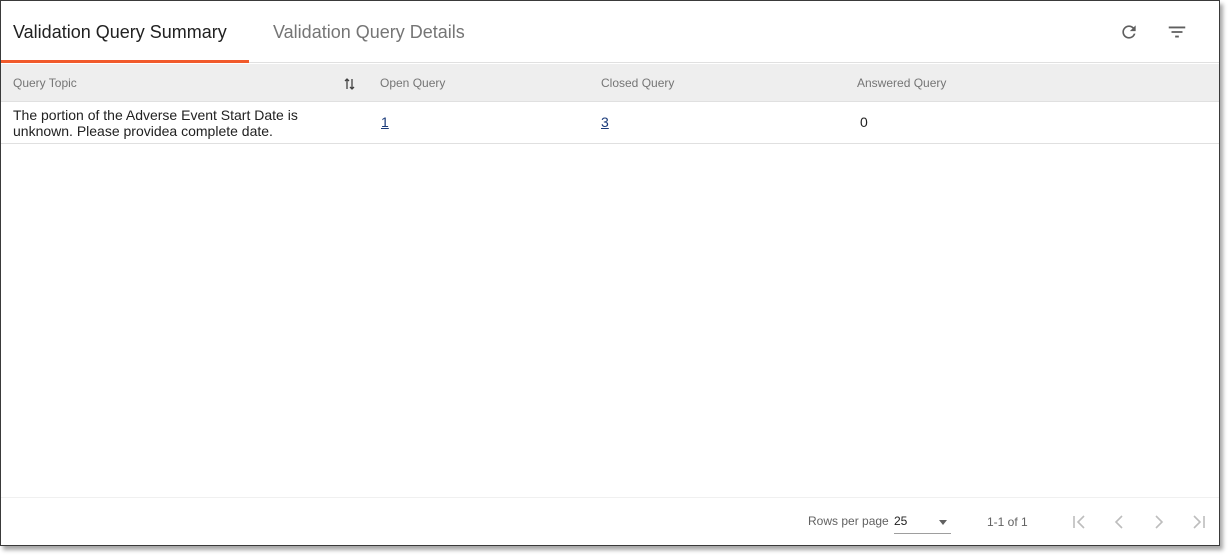  I want to click on column-header-closed-query: Closed Query, so click(637, 83).